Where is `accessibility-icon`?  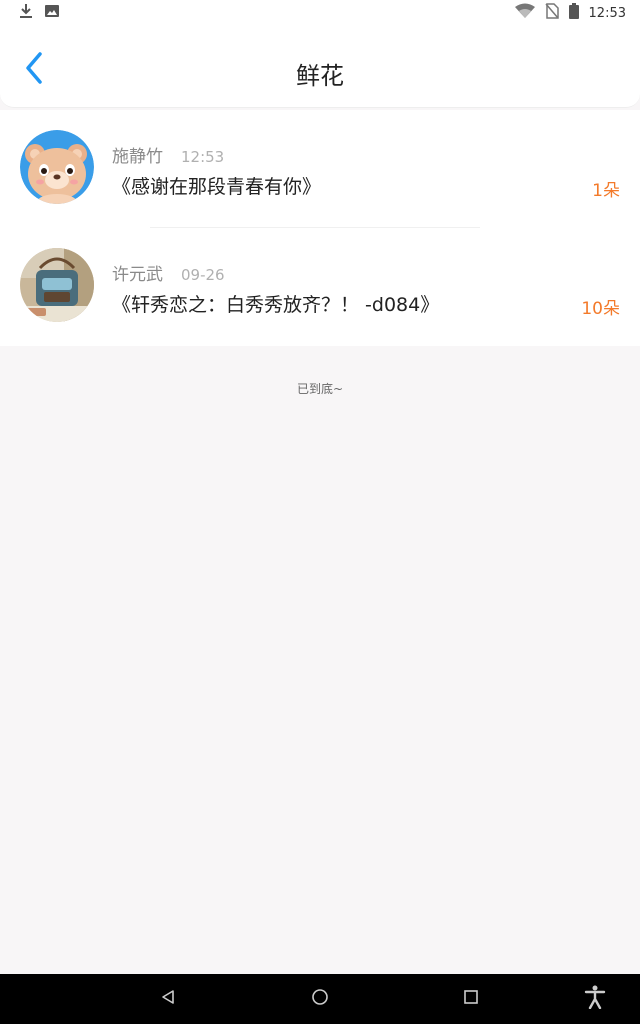 accessibility-icon is located at coordinates (595, 999).